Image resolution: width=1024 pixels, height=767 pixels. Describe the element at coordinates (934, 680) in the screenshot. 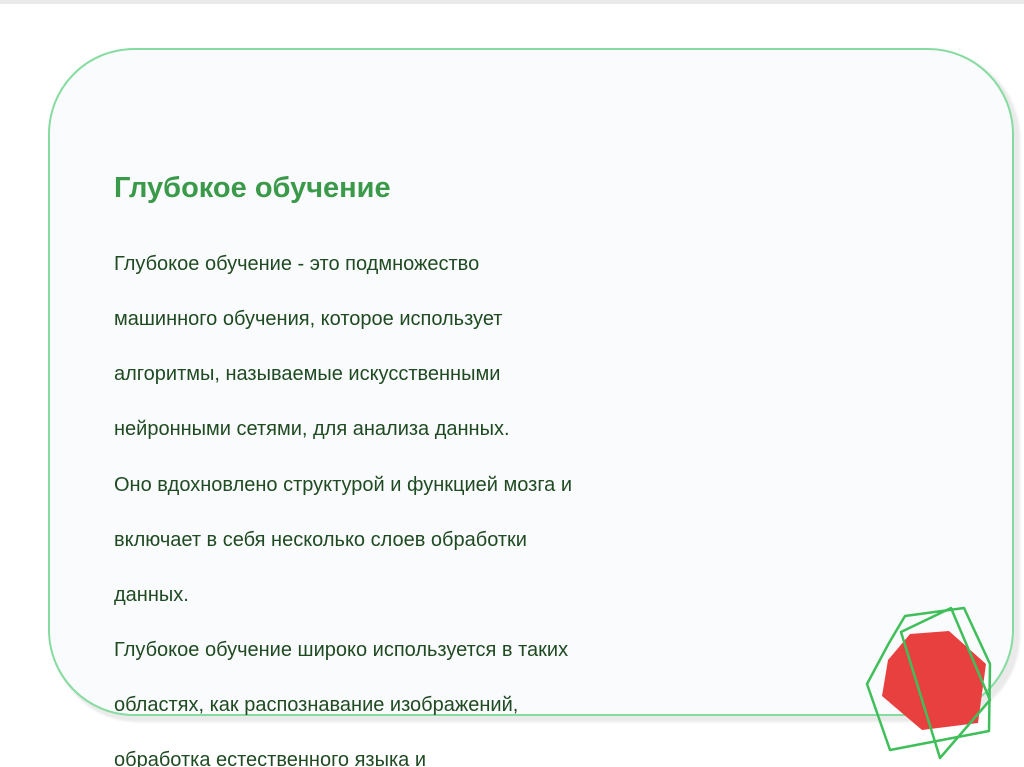

I see `red-heptagon-shape` at that location.